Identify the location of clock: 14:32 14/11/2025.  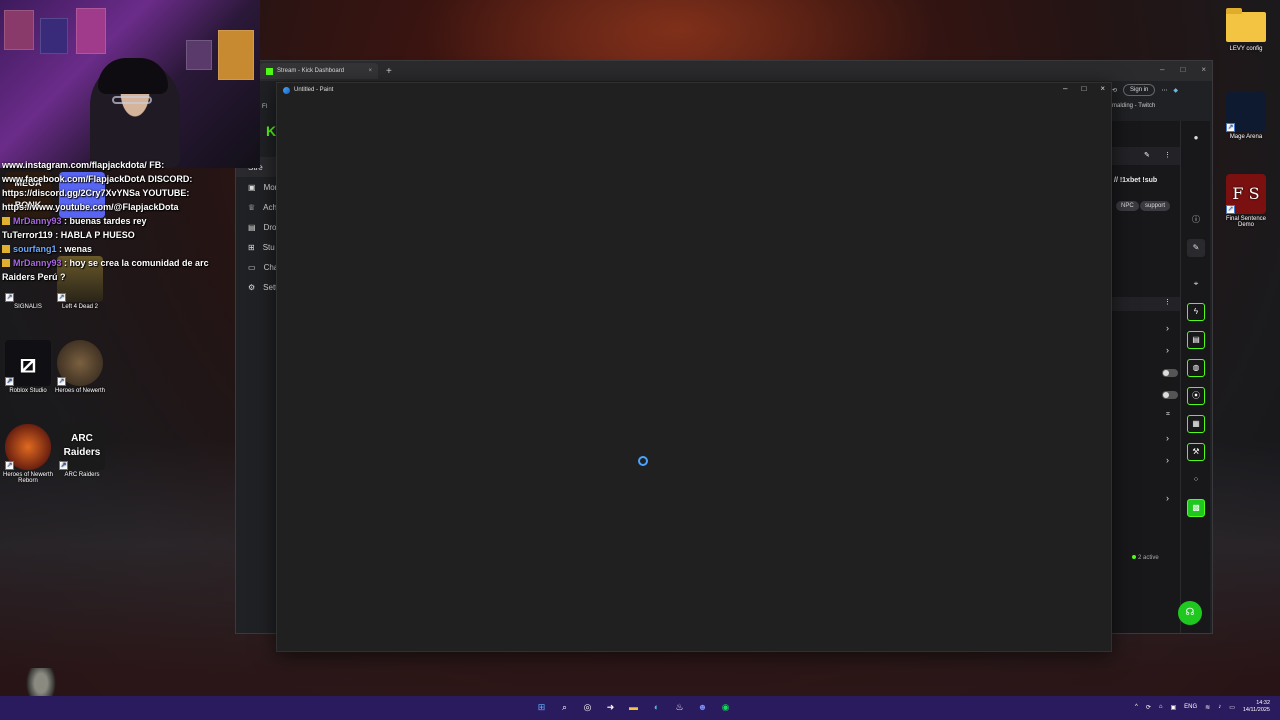
(1256, 707).